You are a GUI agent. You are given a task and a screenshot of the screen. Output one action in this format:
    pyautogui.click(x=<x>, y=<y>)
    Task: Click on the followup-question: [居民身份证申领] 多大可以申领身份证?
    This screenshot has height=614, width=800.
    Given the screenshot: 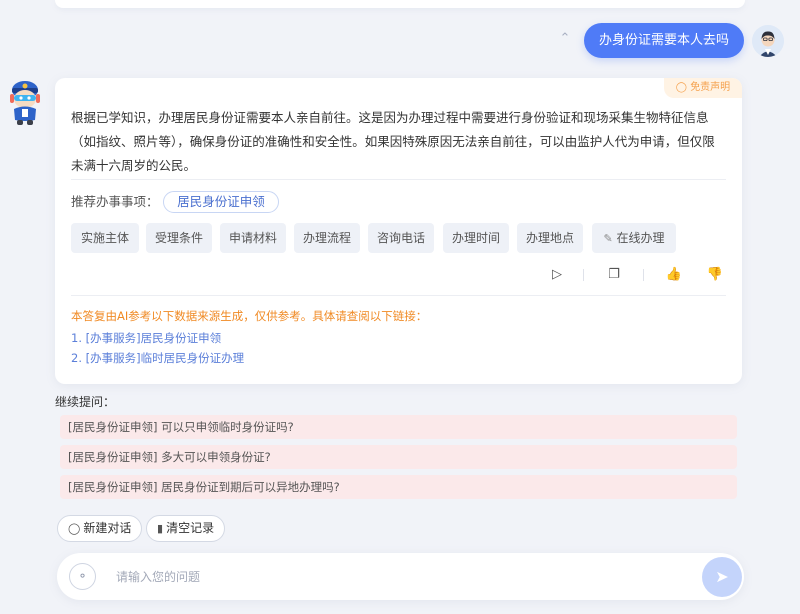 What is the action you would take?
    pyautogui.click(x=398, y=457)
    